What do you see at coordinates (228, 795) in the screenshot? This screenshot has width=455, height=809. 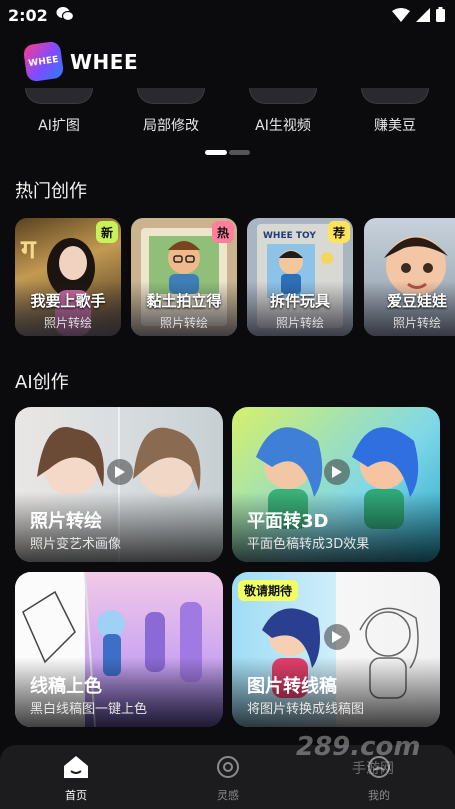 I see `nav-label: 灵感` at bounding box center [228, 795].